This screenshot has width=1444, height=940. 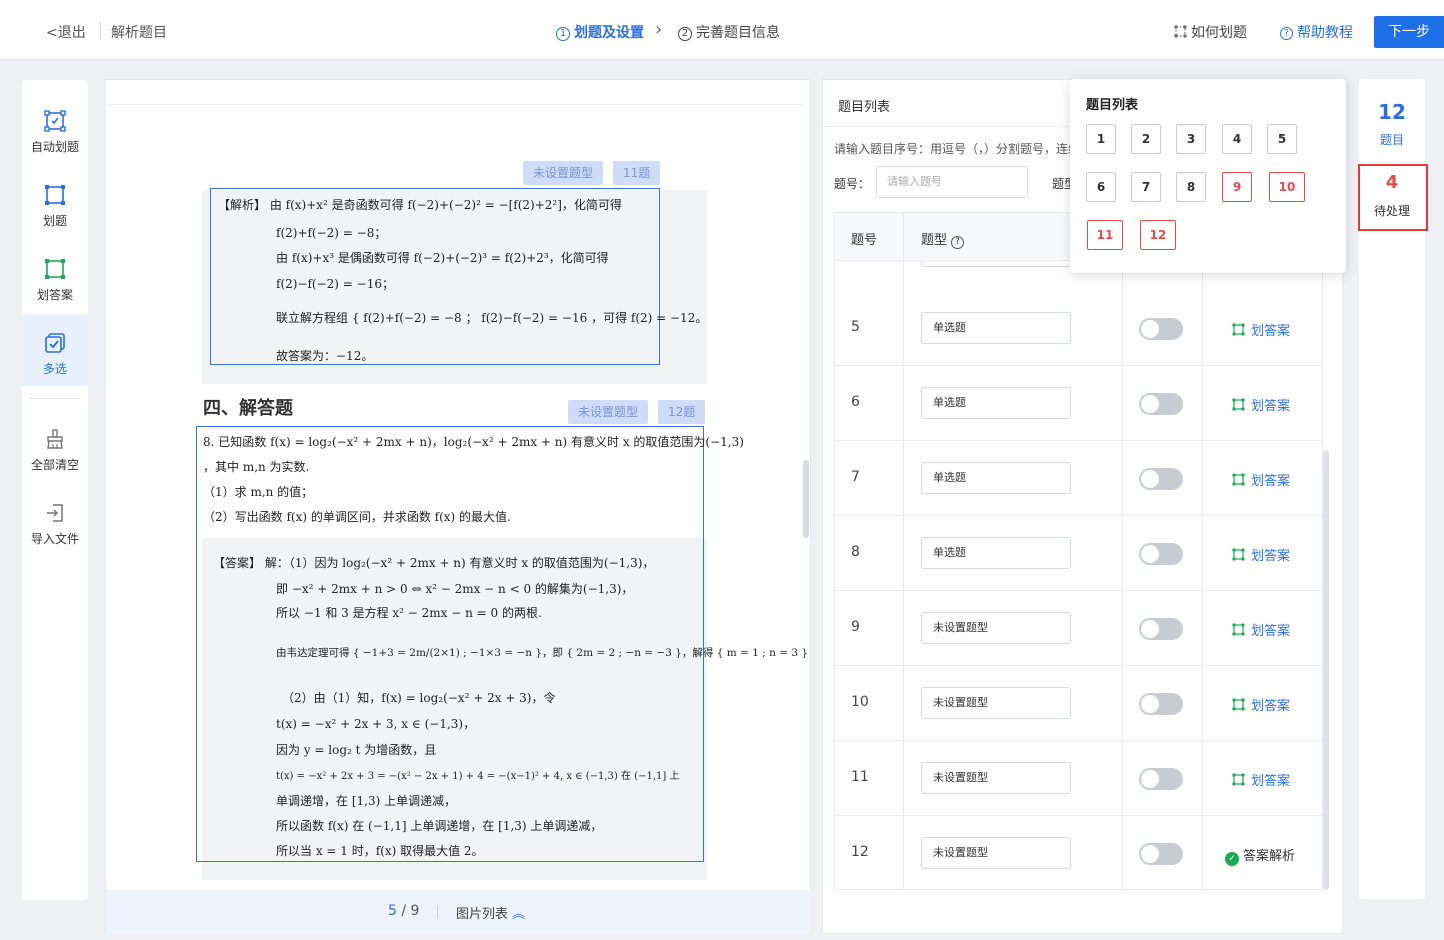 What do you see at coordinates (1287, 187) in the screenshot?
I see `popover-question-button: 10` at bounding box center [1287, 187].